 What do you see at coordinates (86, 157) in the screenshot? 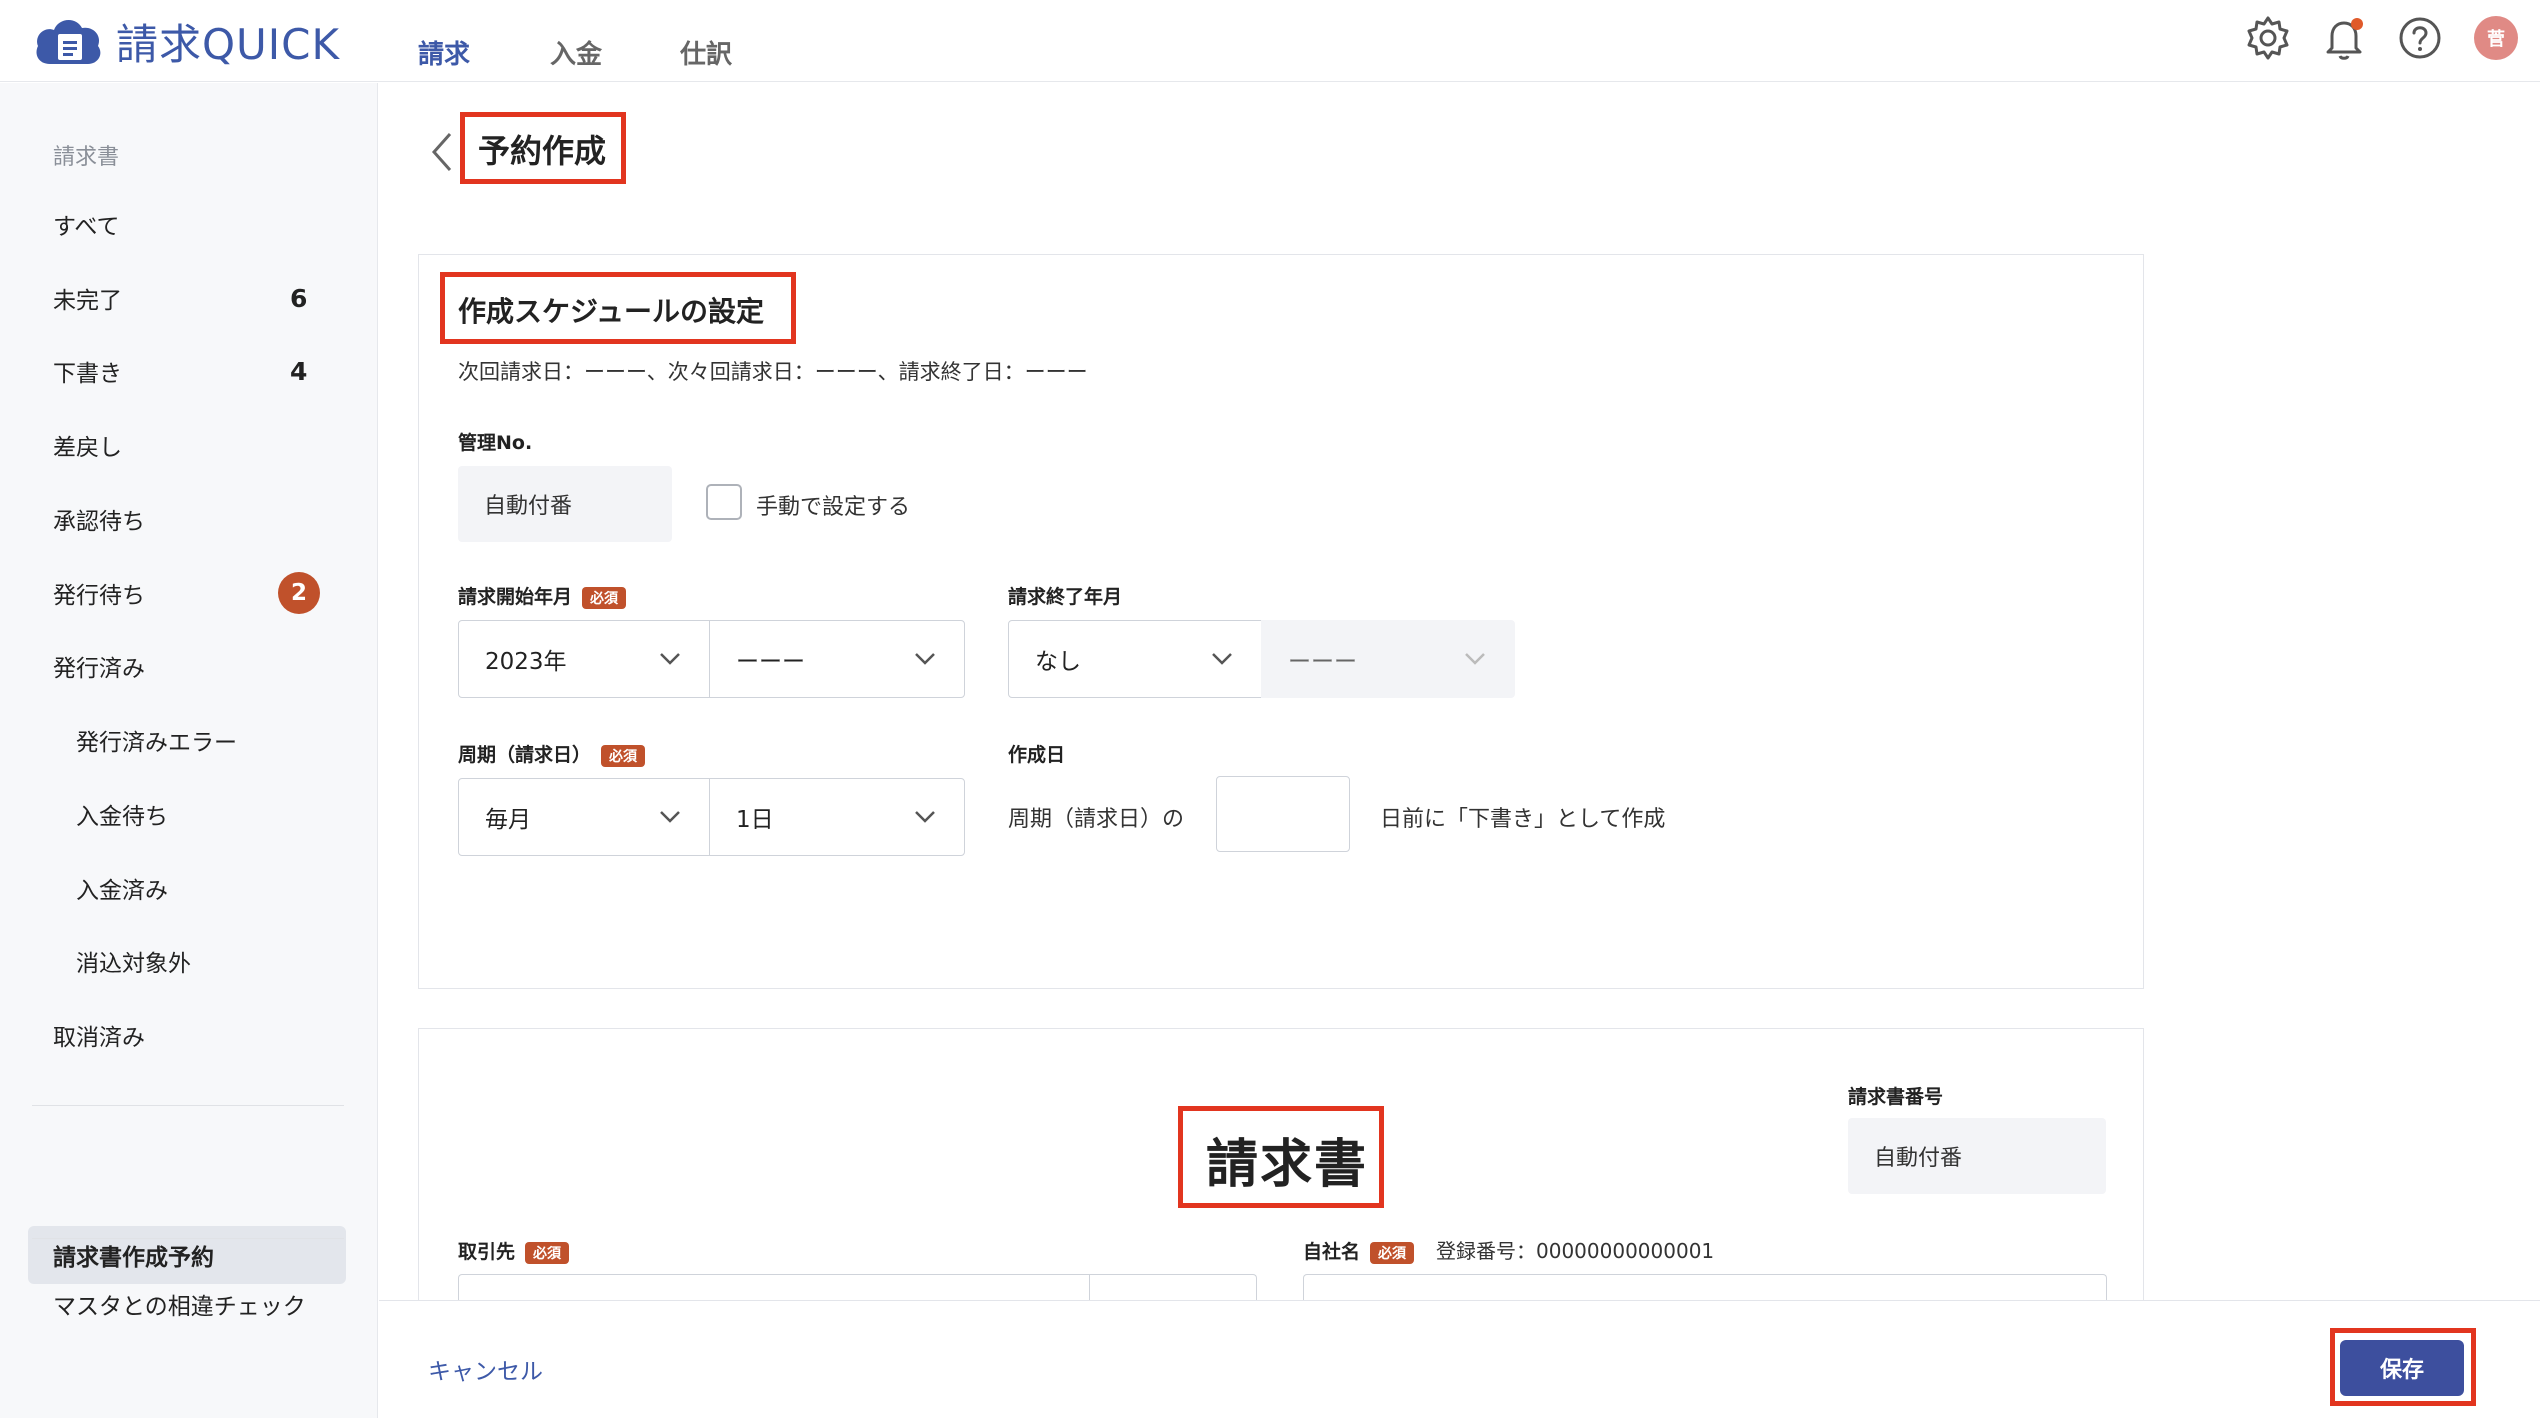
I see `sidebar-section-label: 請求書` at bounding box center [86, 157].